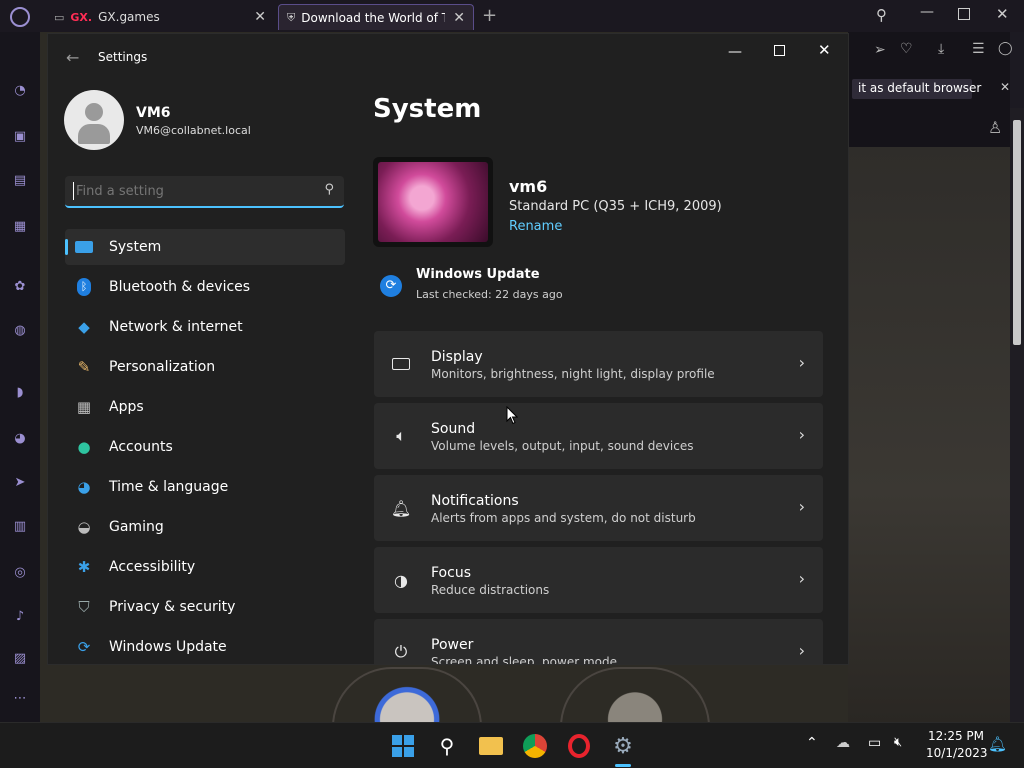 This screenshot has width=1024, height=768. I want to click on card-focus: ◑ Focus Reduce distractions ›, so click(598, 580).